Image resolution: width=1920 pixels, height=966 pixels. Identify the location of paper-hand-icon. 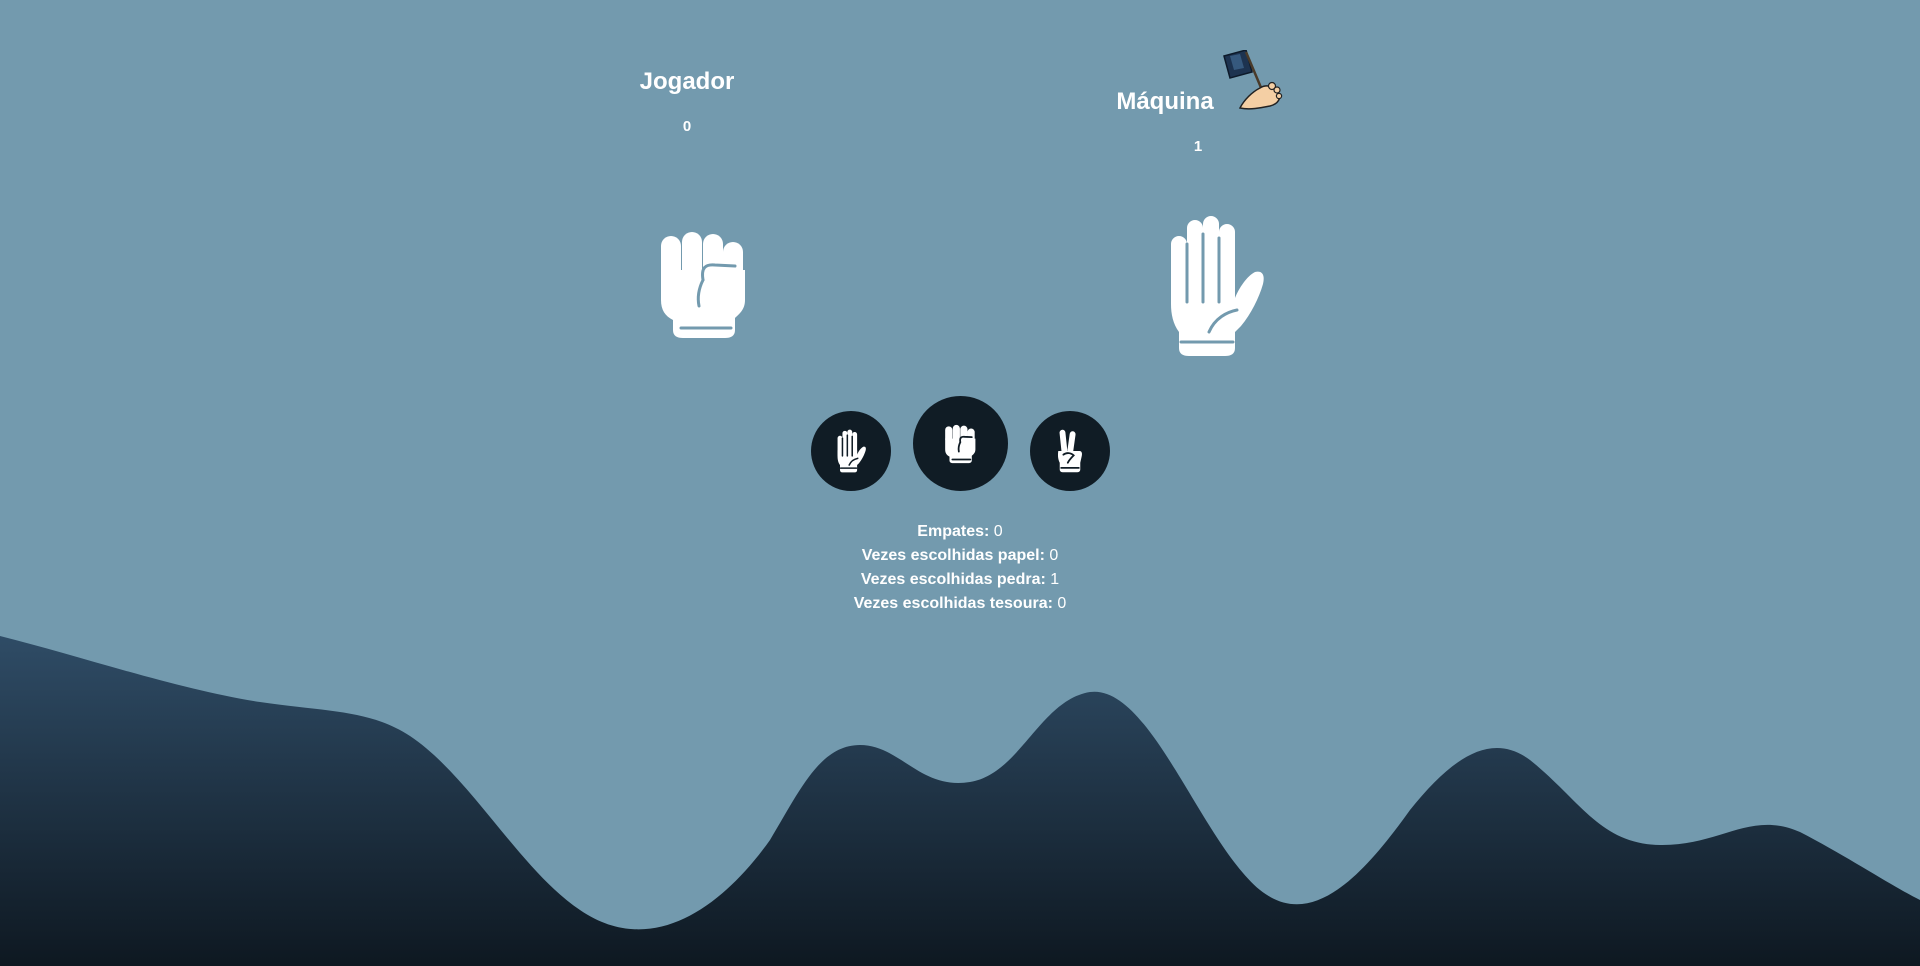
(851, 451).